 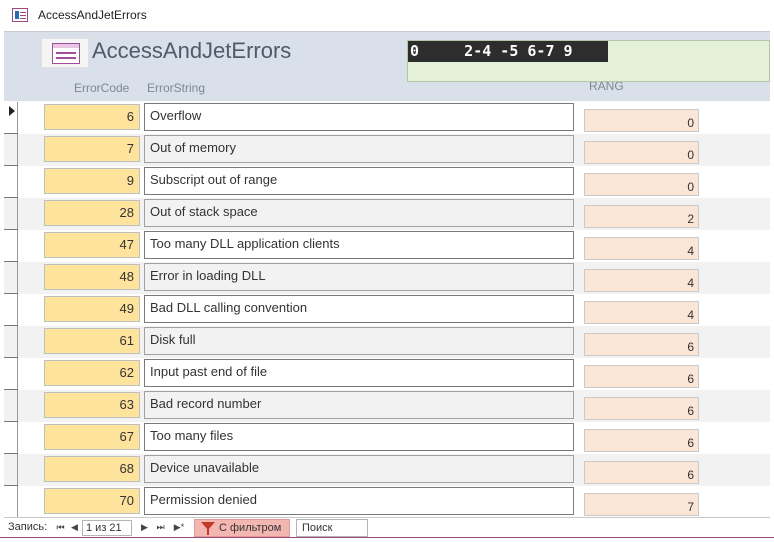 I want to click on record-row: 49 Bad DLL calling convention 4, so click(x=387, y=310).